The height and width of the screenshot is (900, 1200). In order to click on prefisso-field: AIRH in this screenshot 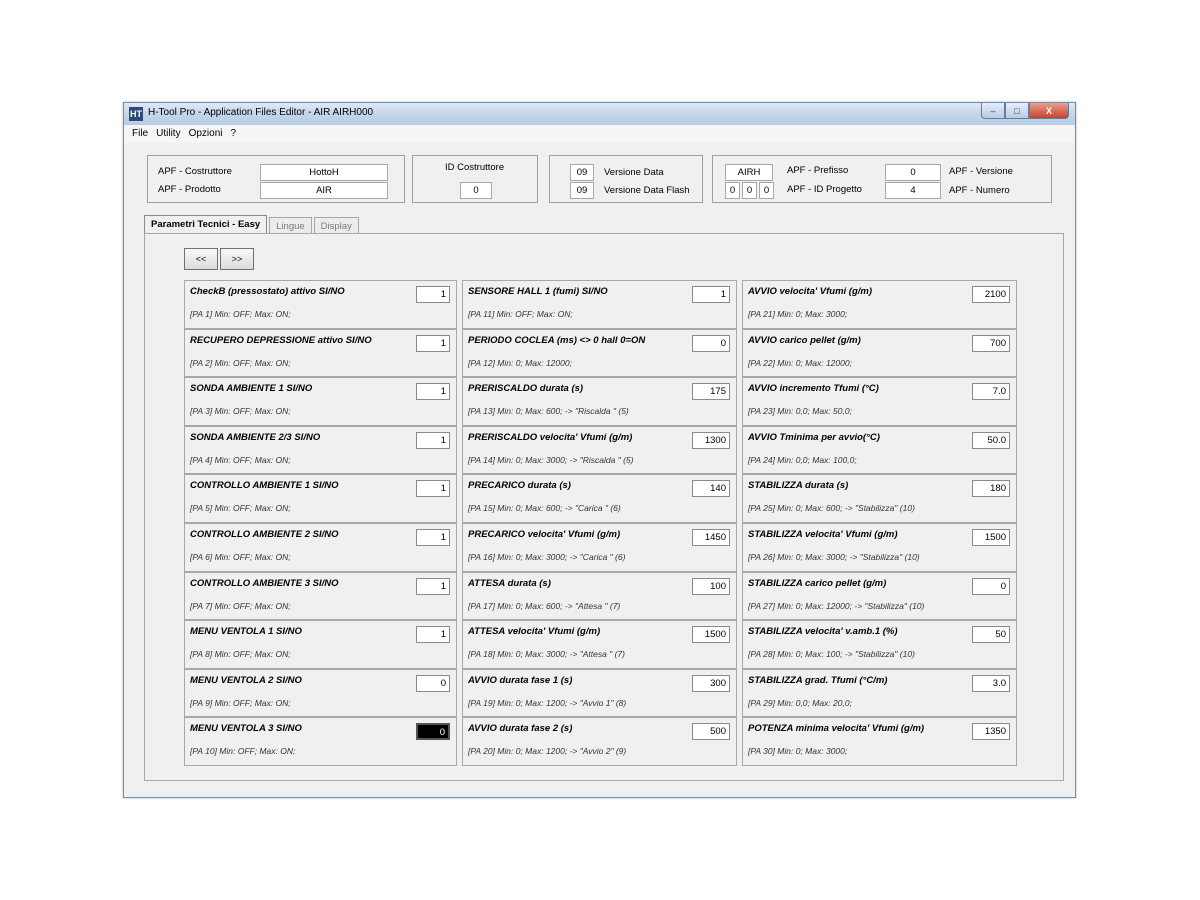, I will do `click(749, 172)`.